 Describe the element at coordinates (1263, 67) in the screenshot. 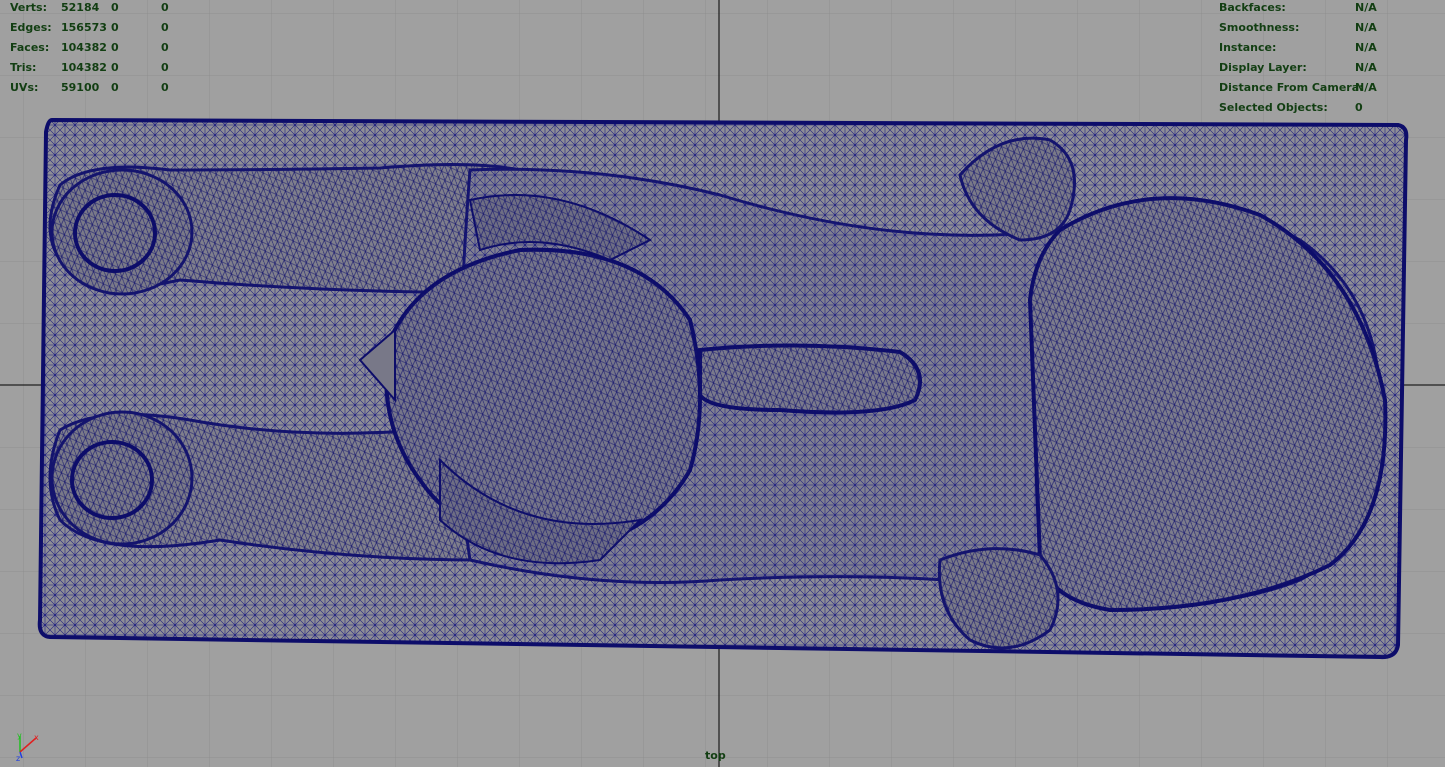

I see `info-label: Display Layer:` at that location.